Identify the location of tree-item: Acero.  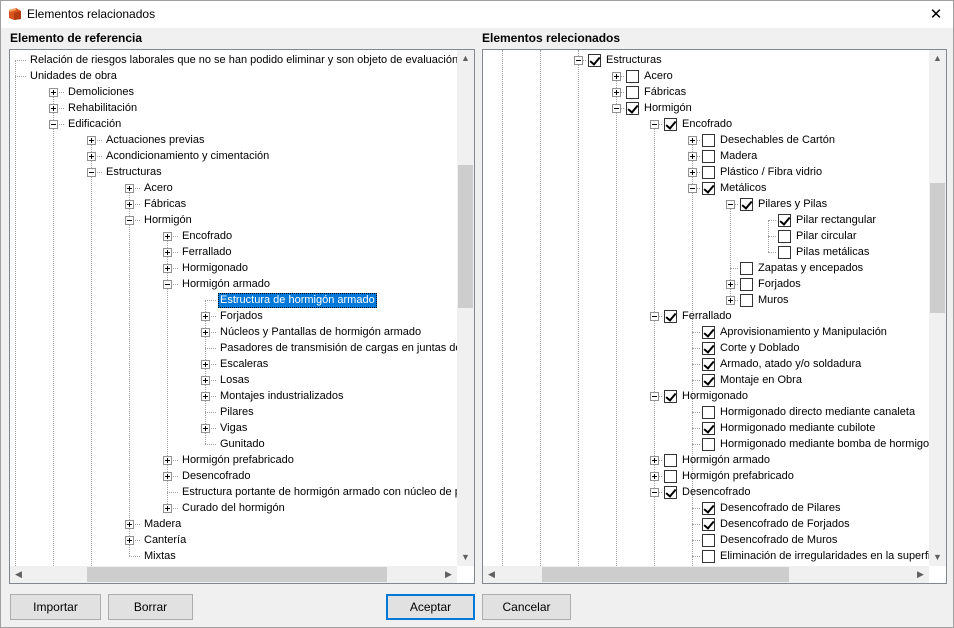
(158, 188).